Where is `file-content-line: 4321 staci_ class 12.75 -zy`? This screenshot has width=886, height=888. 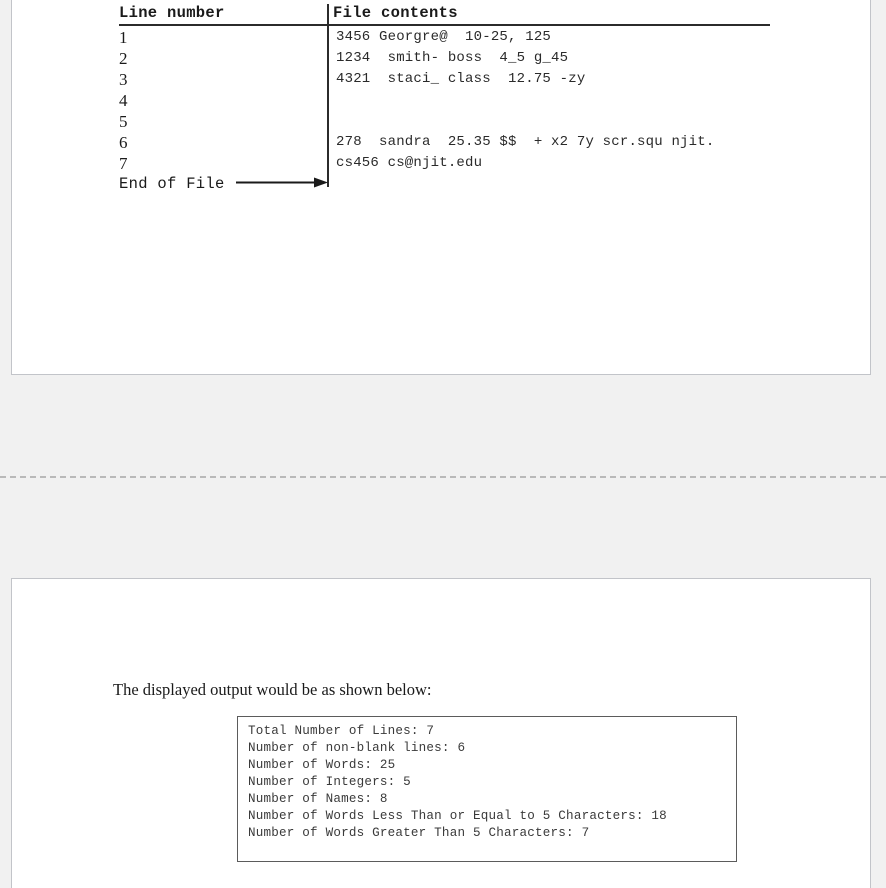
file-content-line: 4321 staci_ class 12.75 -zy is located at coordinates (461, 79).